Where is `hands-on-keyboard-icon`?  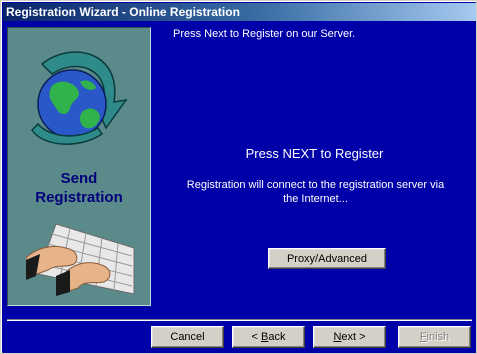 hands-on-keyboard-icon is located at coordinates (81, 258).